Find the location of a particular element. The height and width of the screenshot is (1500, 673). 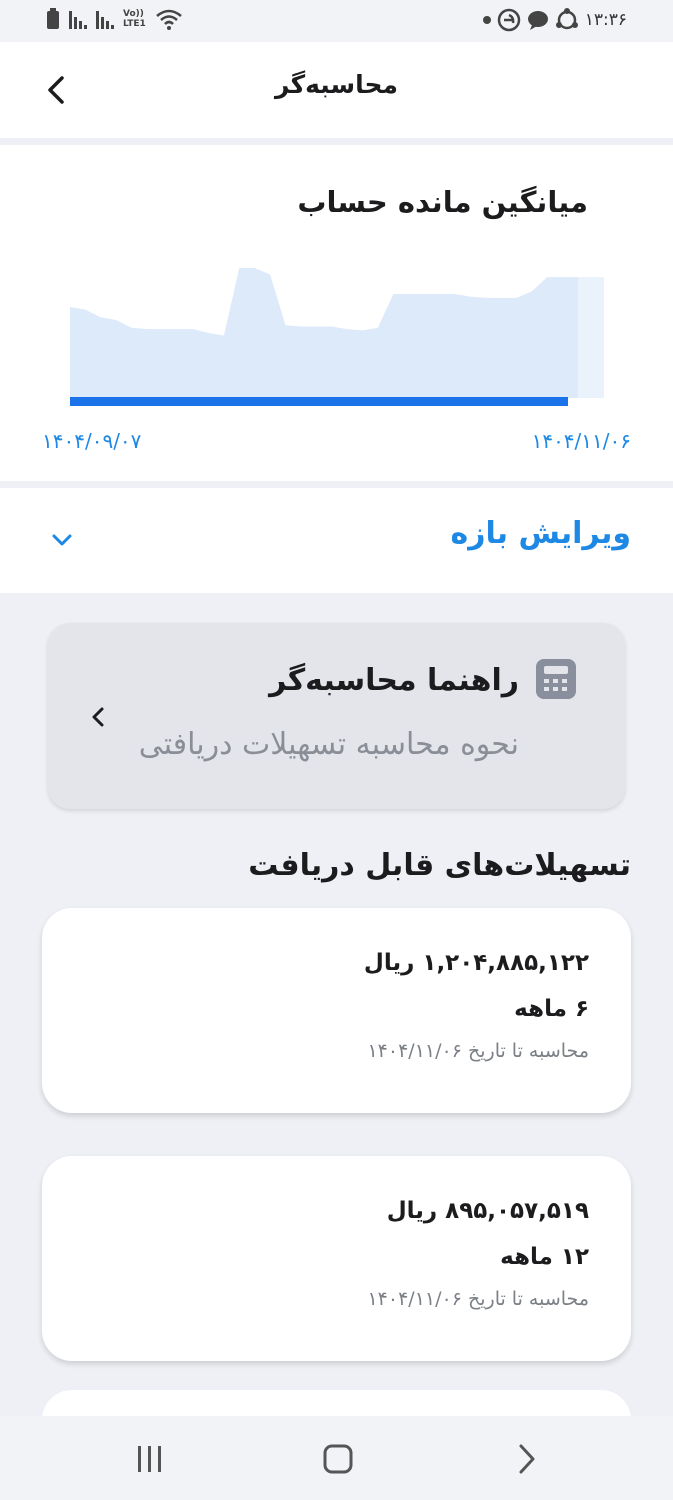

system-nav-bar is located at coordinates (336, 1458).